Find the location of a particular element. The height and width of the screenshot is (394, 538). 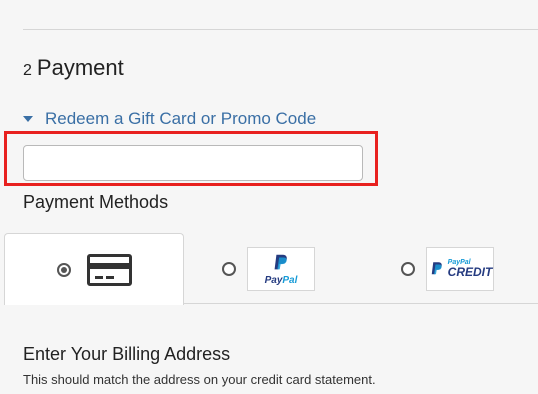

payment-method-paypal: PayPal is located at coordinates (277, 268).